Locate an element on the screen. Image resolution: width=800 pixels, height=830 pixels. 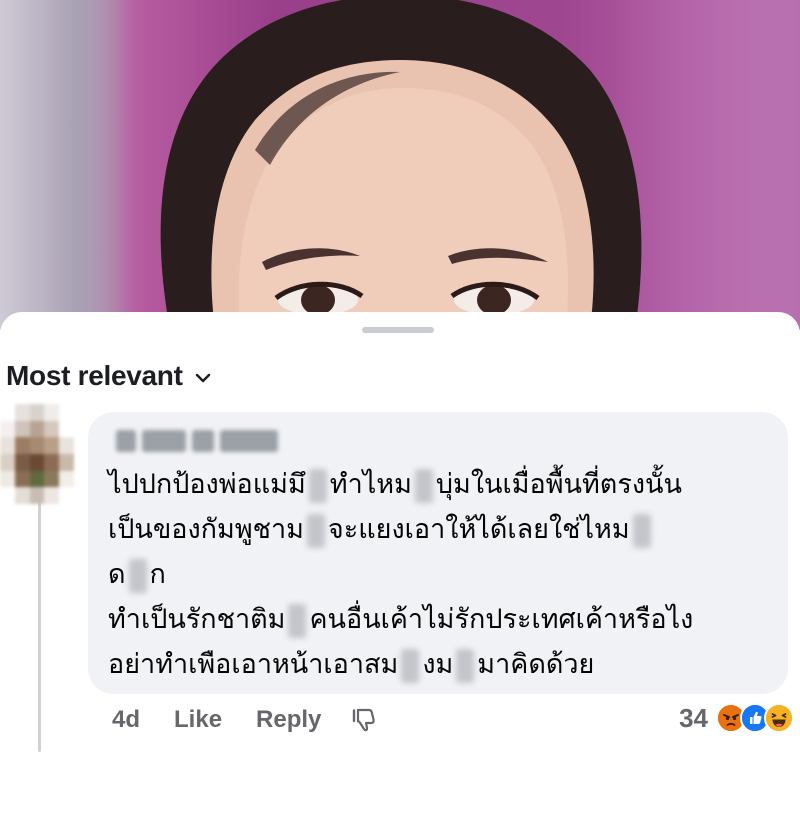
like-button: Like is located at coordinates (198, 720).